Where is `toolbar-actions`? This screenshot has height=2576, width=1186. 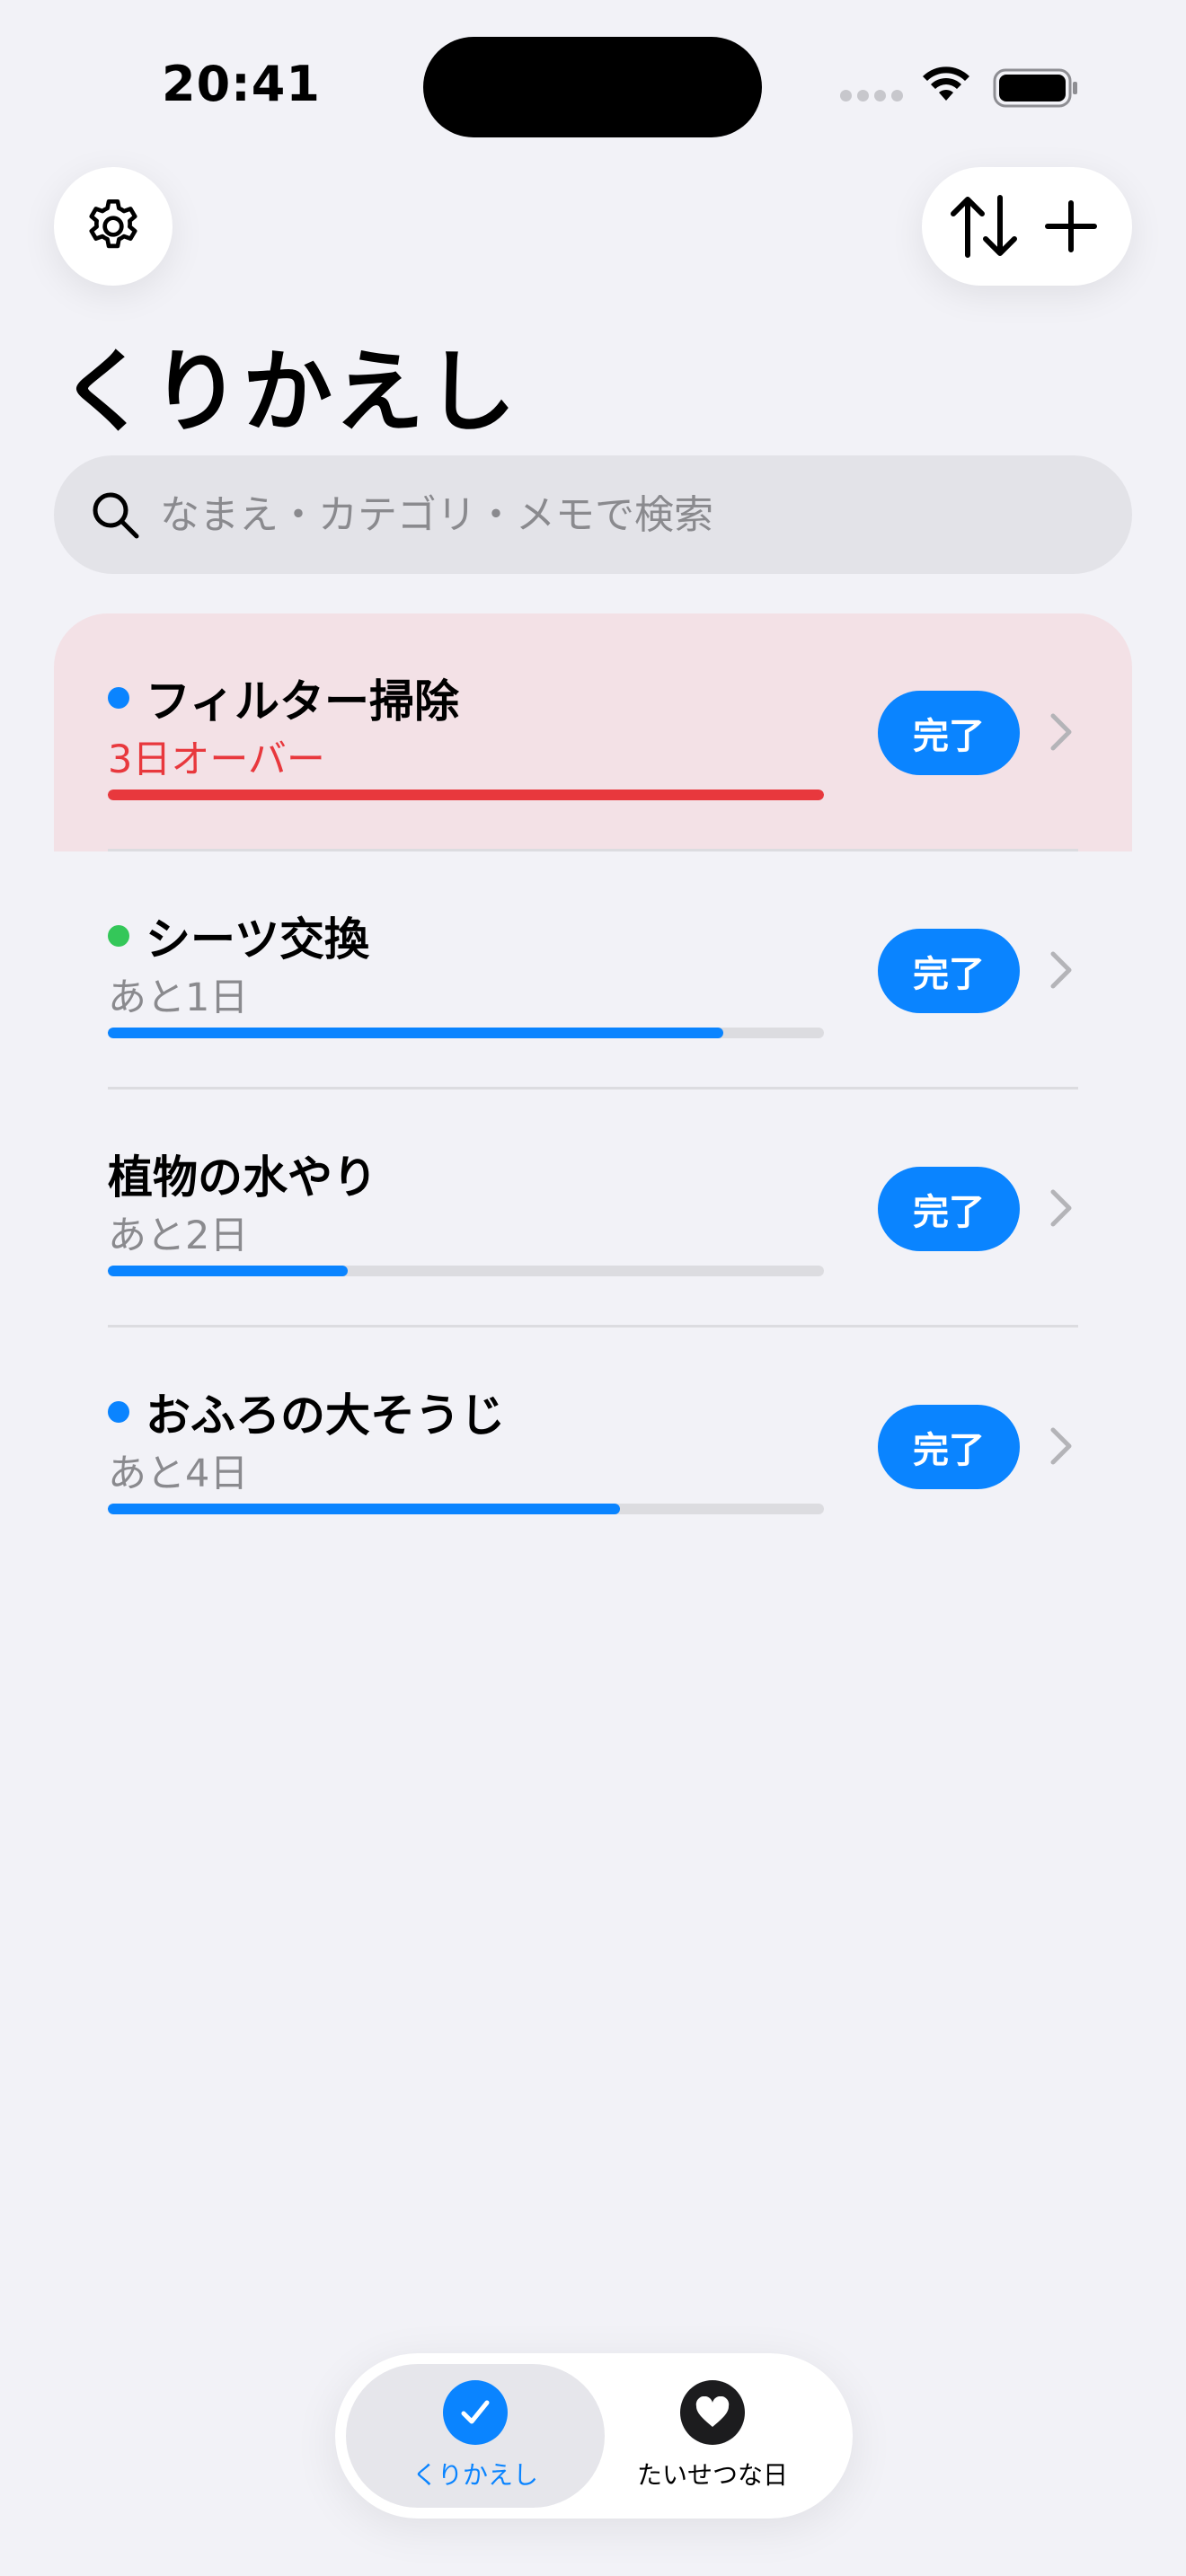
toolbar-actions is located at coordinates (1027, 226).